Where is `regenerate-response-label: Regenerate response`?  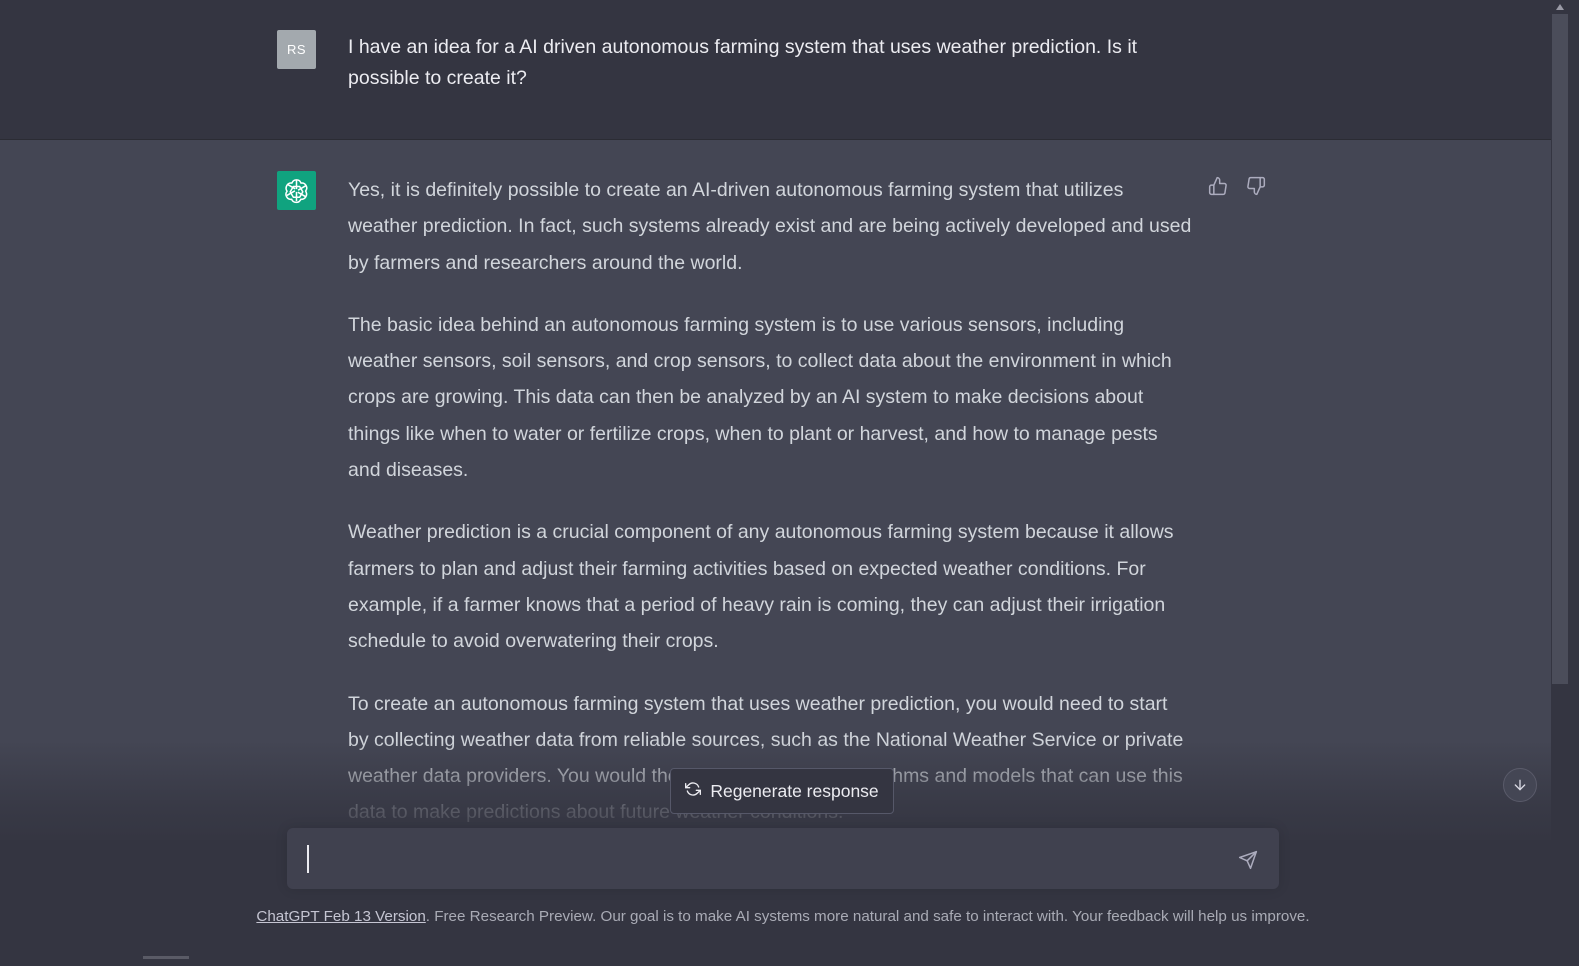 regenerate-response-label: Regenerate response is located at coordinates (794, 790).